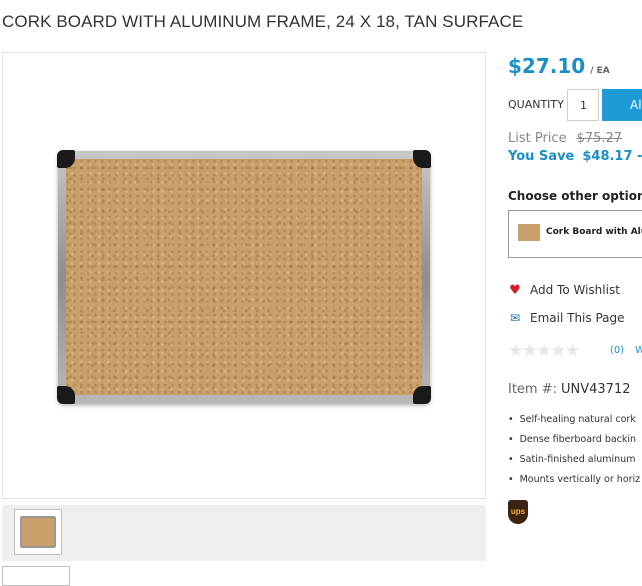 The height and width of the screenshot is (586, 642). Describe the element at coordinates (575, 196) in the screenshot. I see `choose-options-heading: Choose other options` at that location.